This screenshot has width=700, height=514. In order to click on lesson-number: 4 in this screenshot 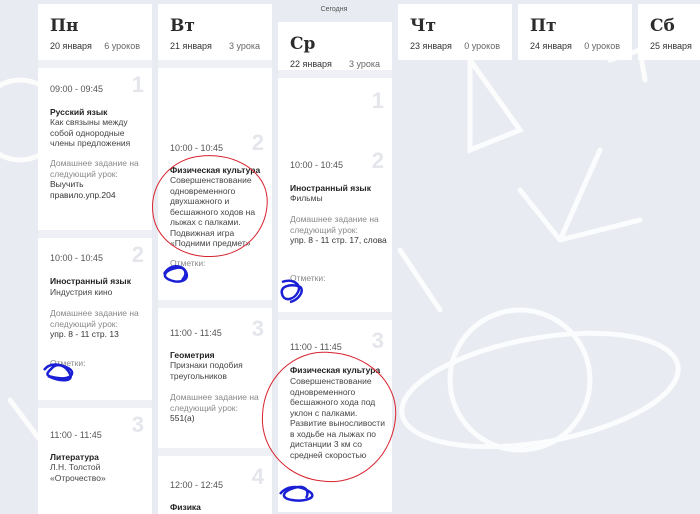, I will do `click(257, 476)`.